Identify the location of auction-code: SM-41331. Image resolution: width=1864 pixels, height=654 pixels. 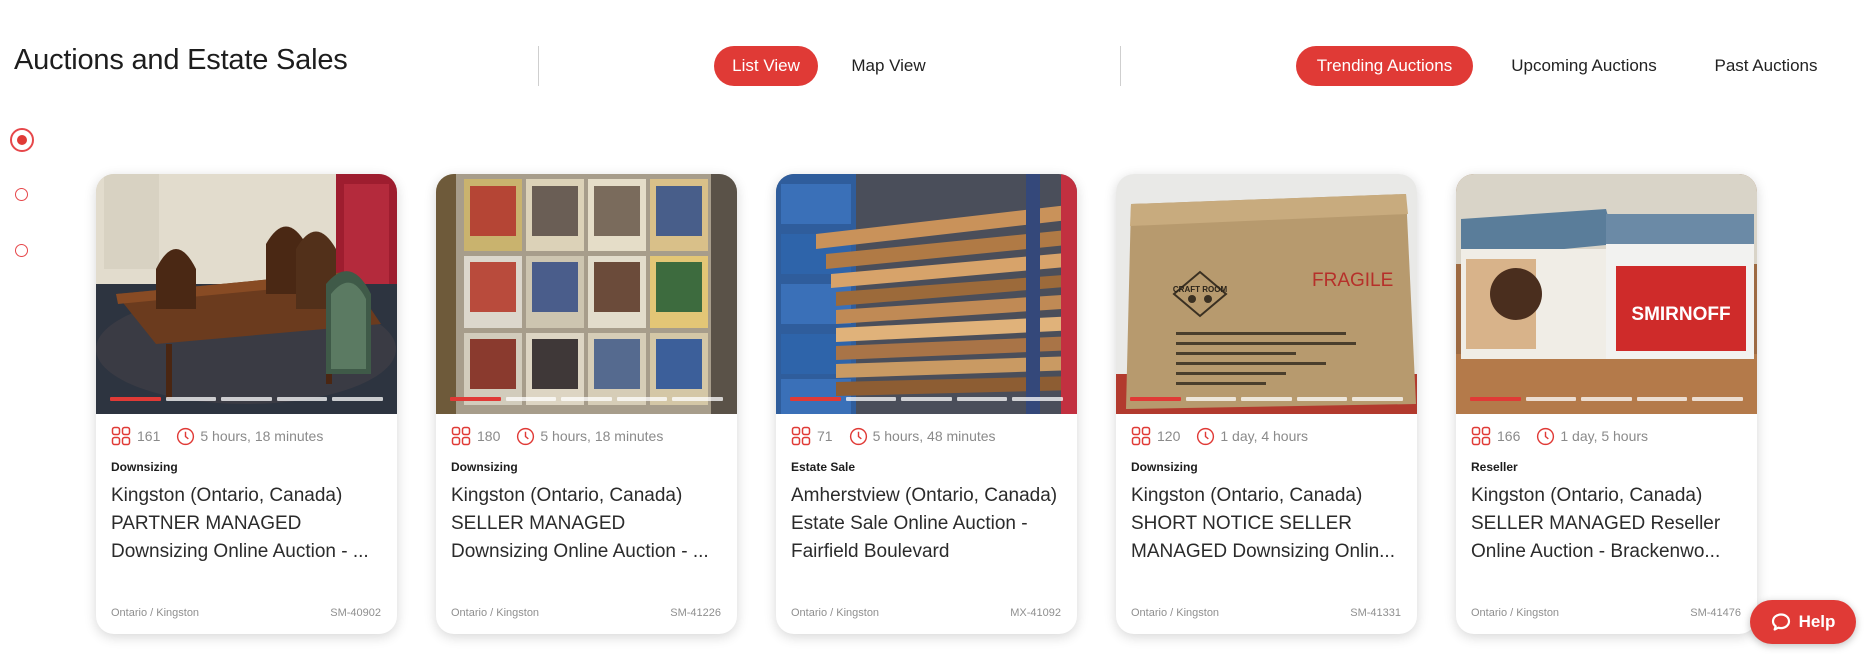
(1375, 613).